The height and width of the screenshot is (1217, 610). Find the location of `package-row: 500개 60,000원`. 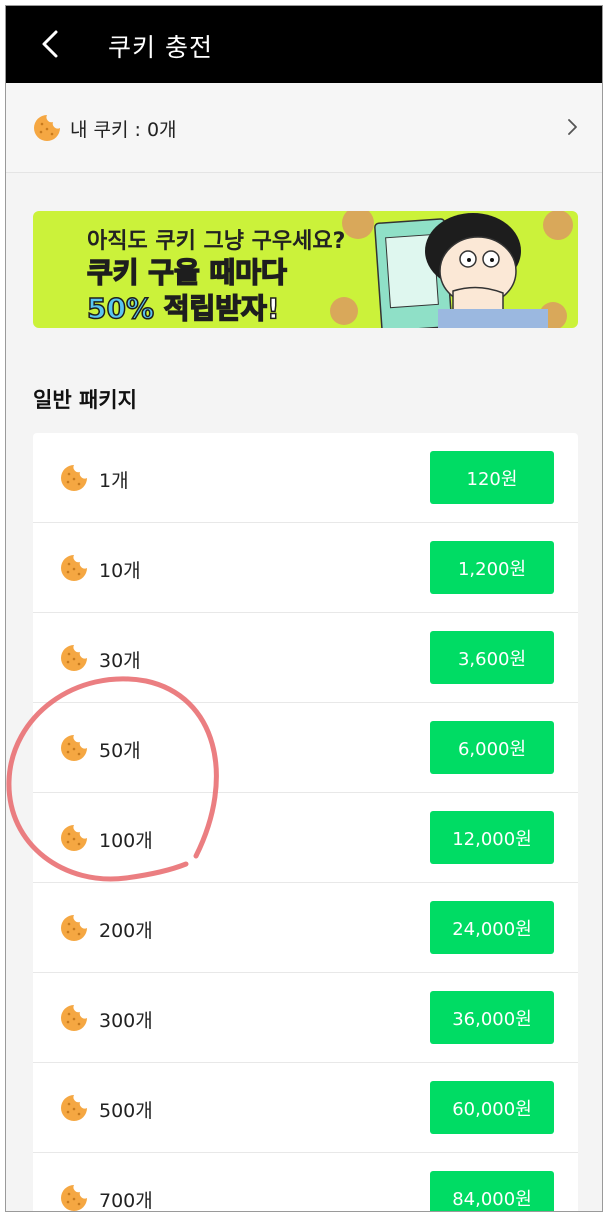

package-row: 500개 60,000원 is located at coordinates (305, 1108).